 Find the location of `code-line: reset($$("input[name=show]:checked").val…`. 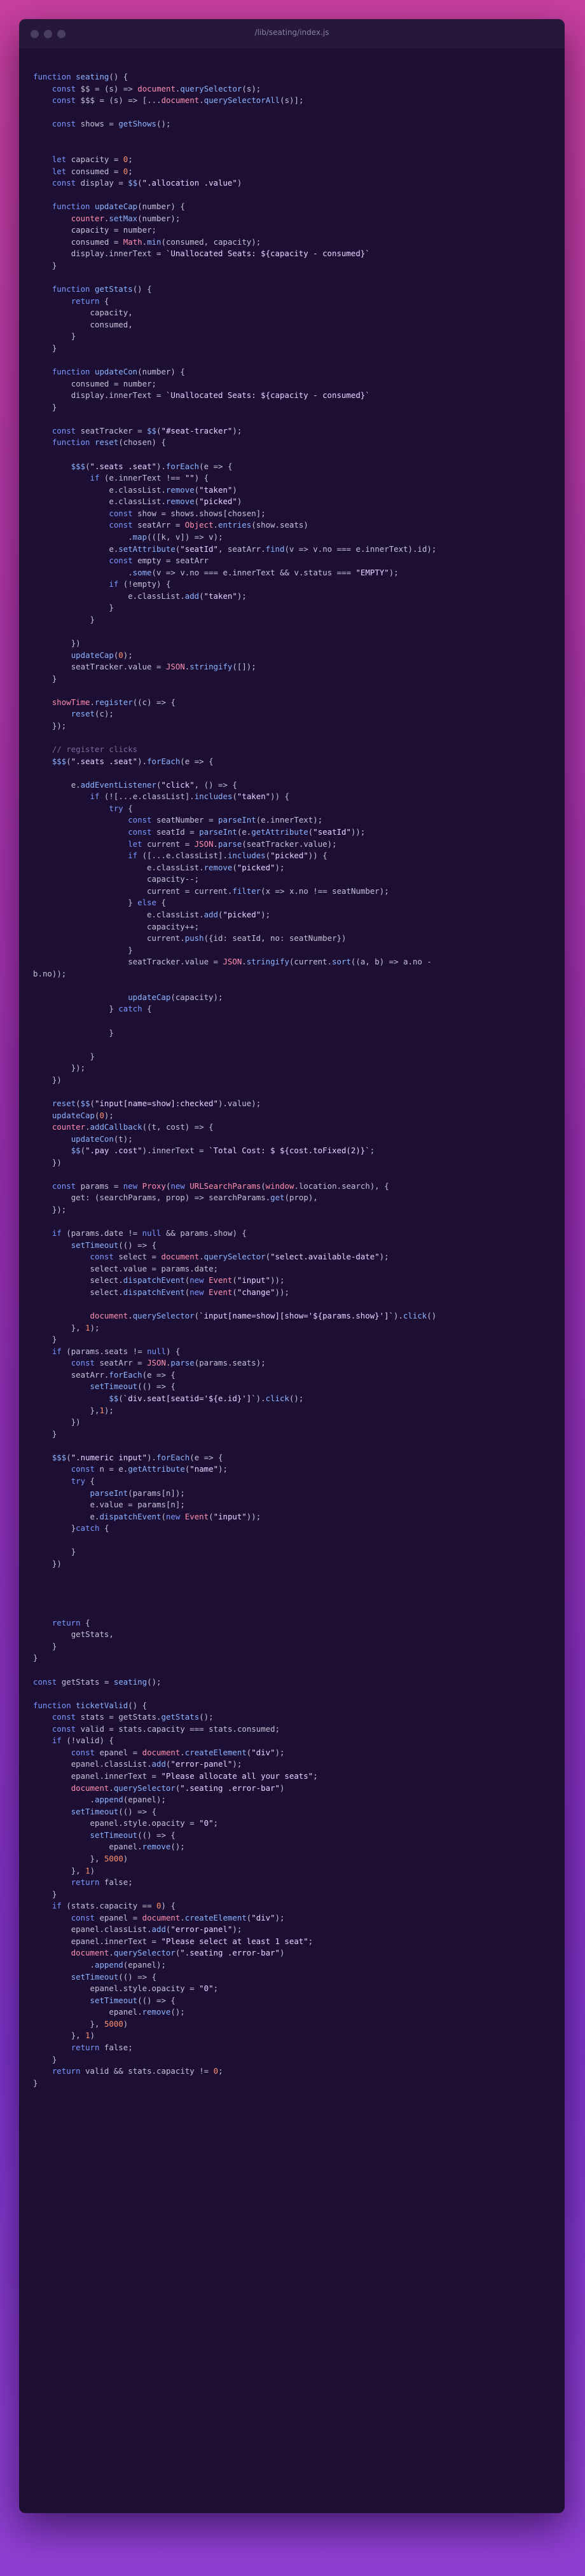

code-line: reset($$("input[name=show]:checked").val… is located at coordinates (156, 1103).